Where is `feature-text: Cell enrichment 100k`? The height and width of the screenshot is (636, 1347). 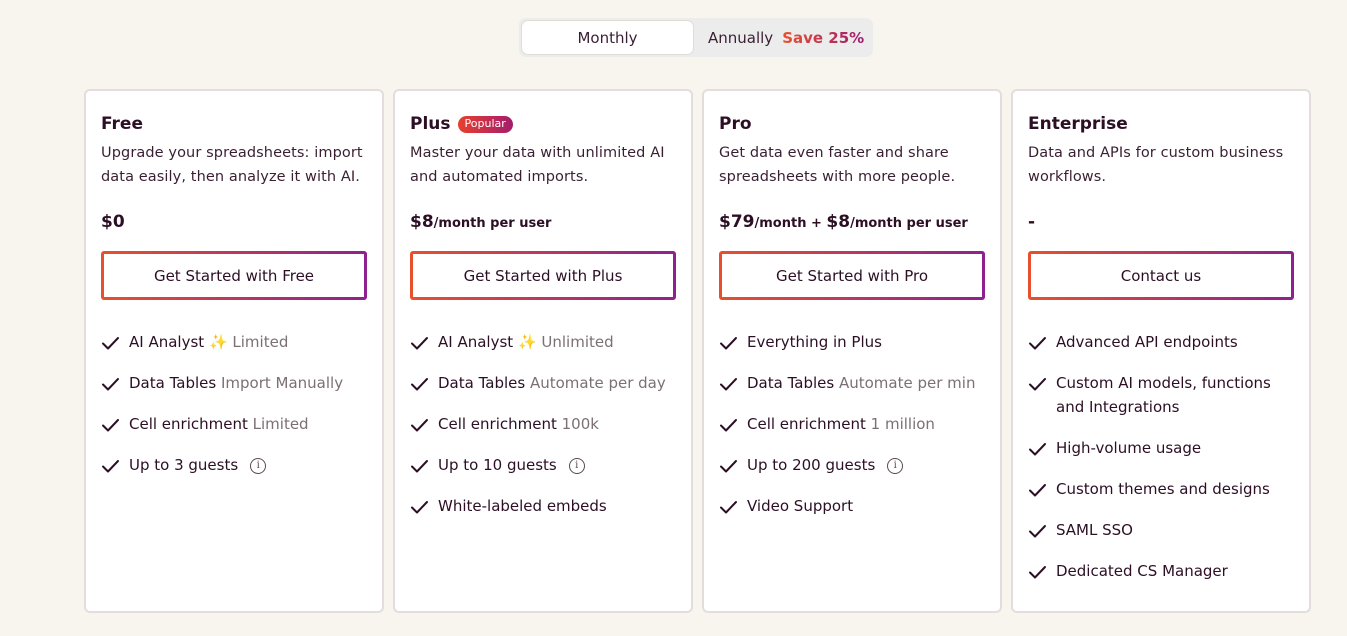 feature-text: Cell enrichment 100k is located at coordinates (518, 424).